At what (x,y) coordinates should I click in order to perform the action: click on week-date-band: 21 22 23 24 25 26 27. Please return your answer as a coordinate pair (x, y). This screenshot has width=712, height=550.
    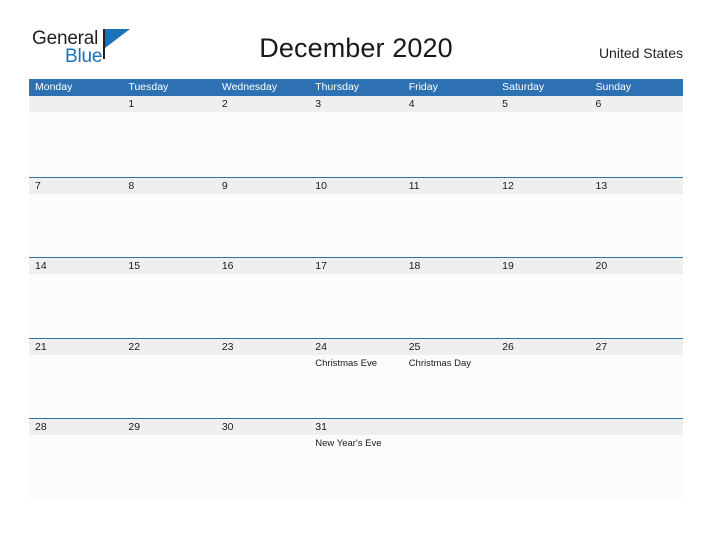
    Looking at the image, I should click on (356, 346).